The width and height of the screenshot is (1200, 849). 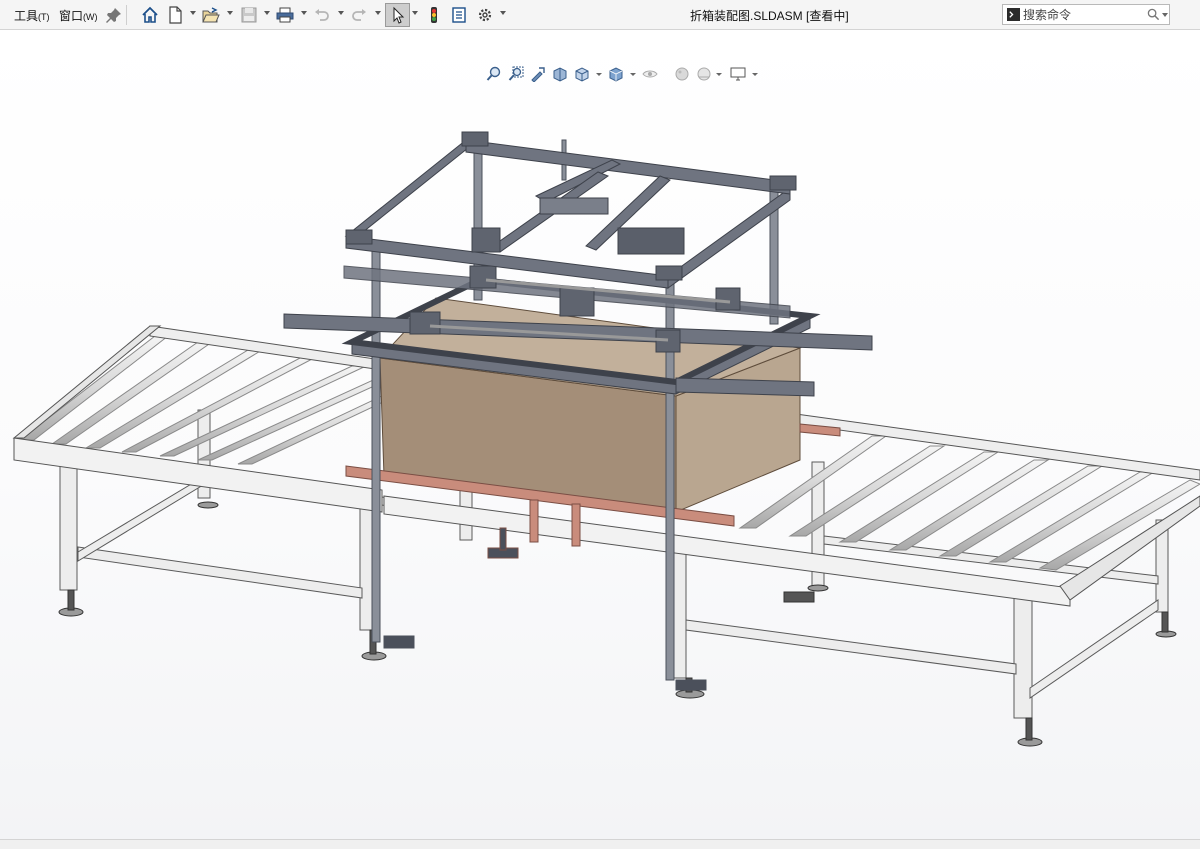 I want to click on left-conveyor-feet, so click(x=222, y=581).